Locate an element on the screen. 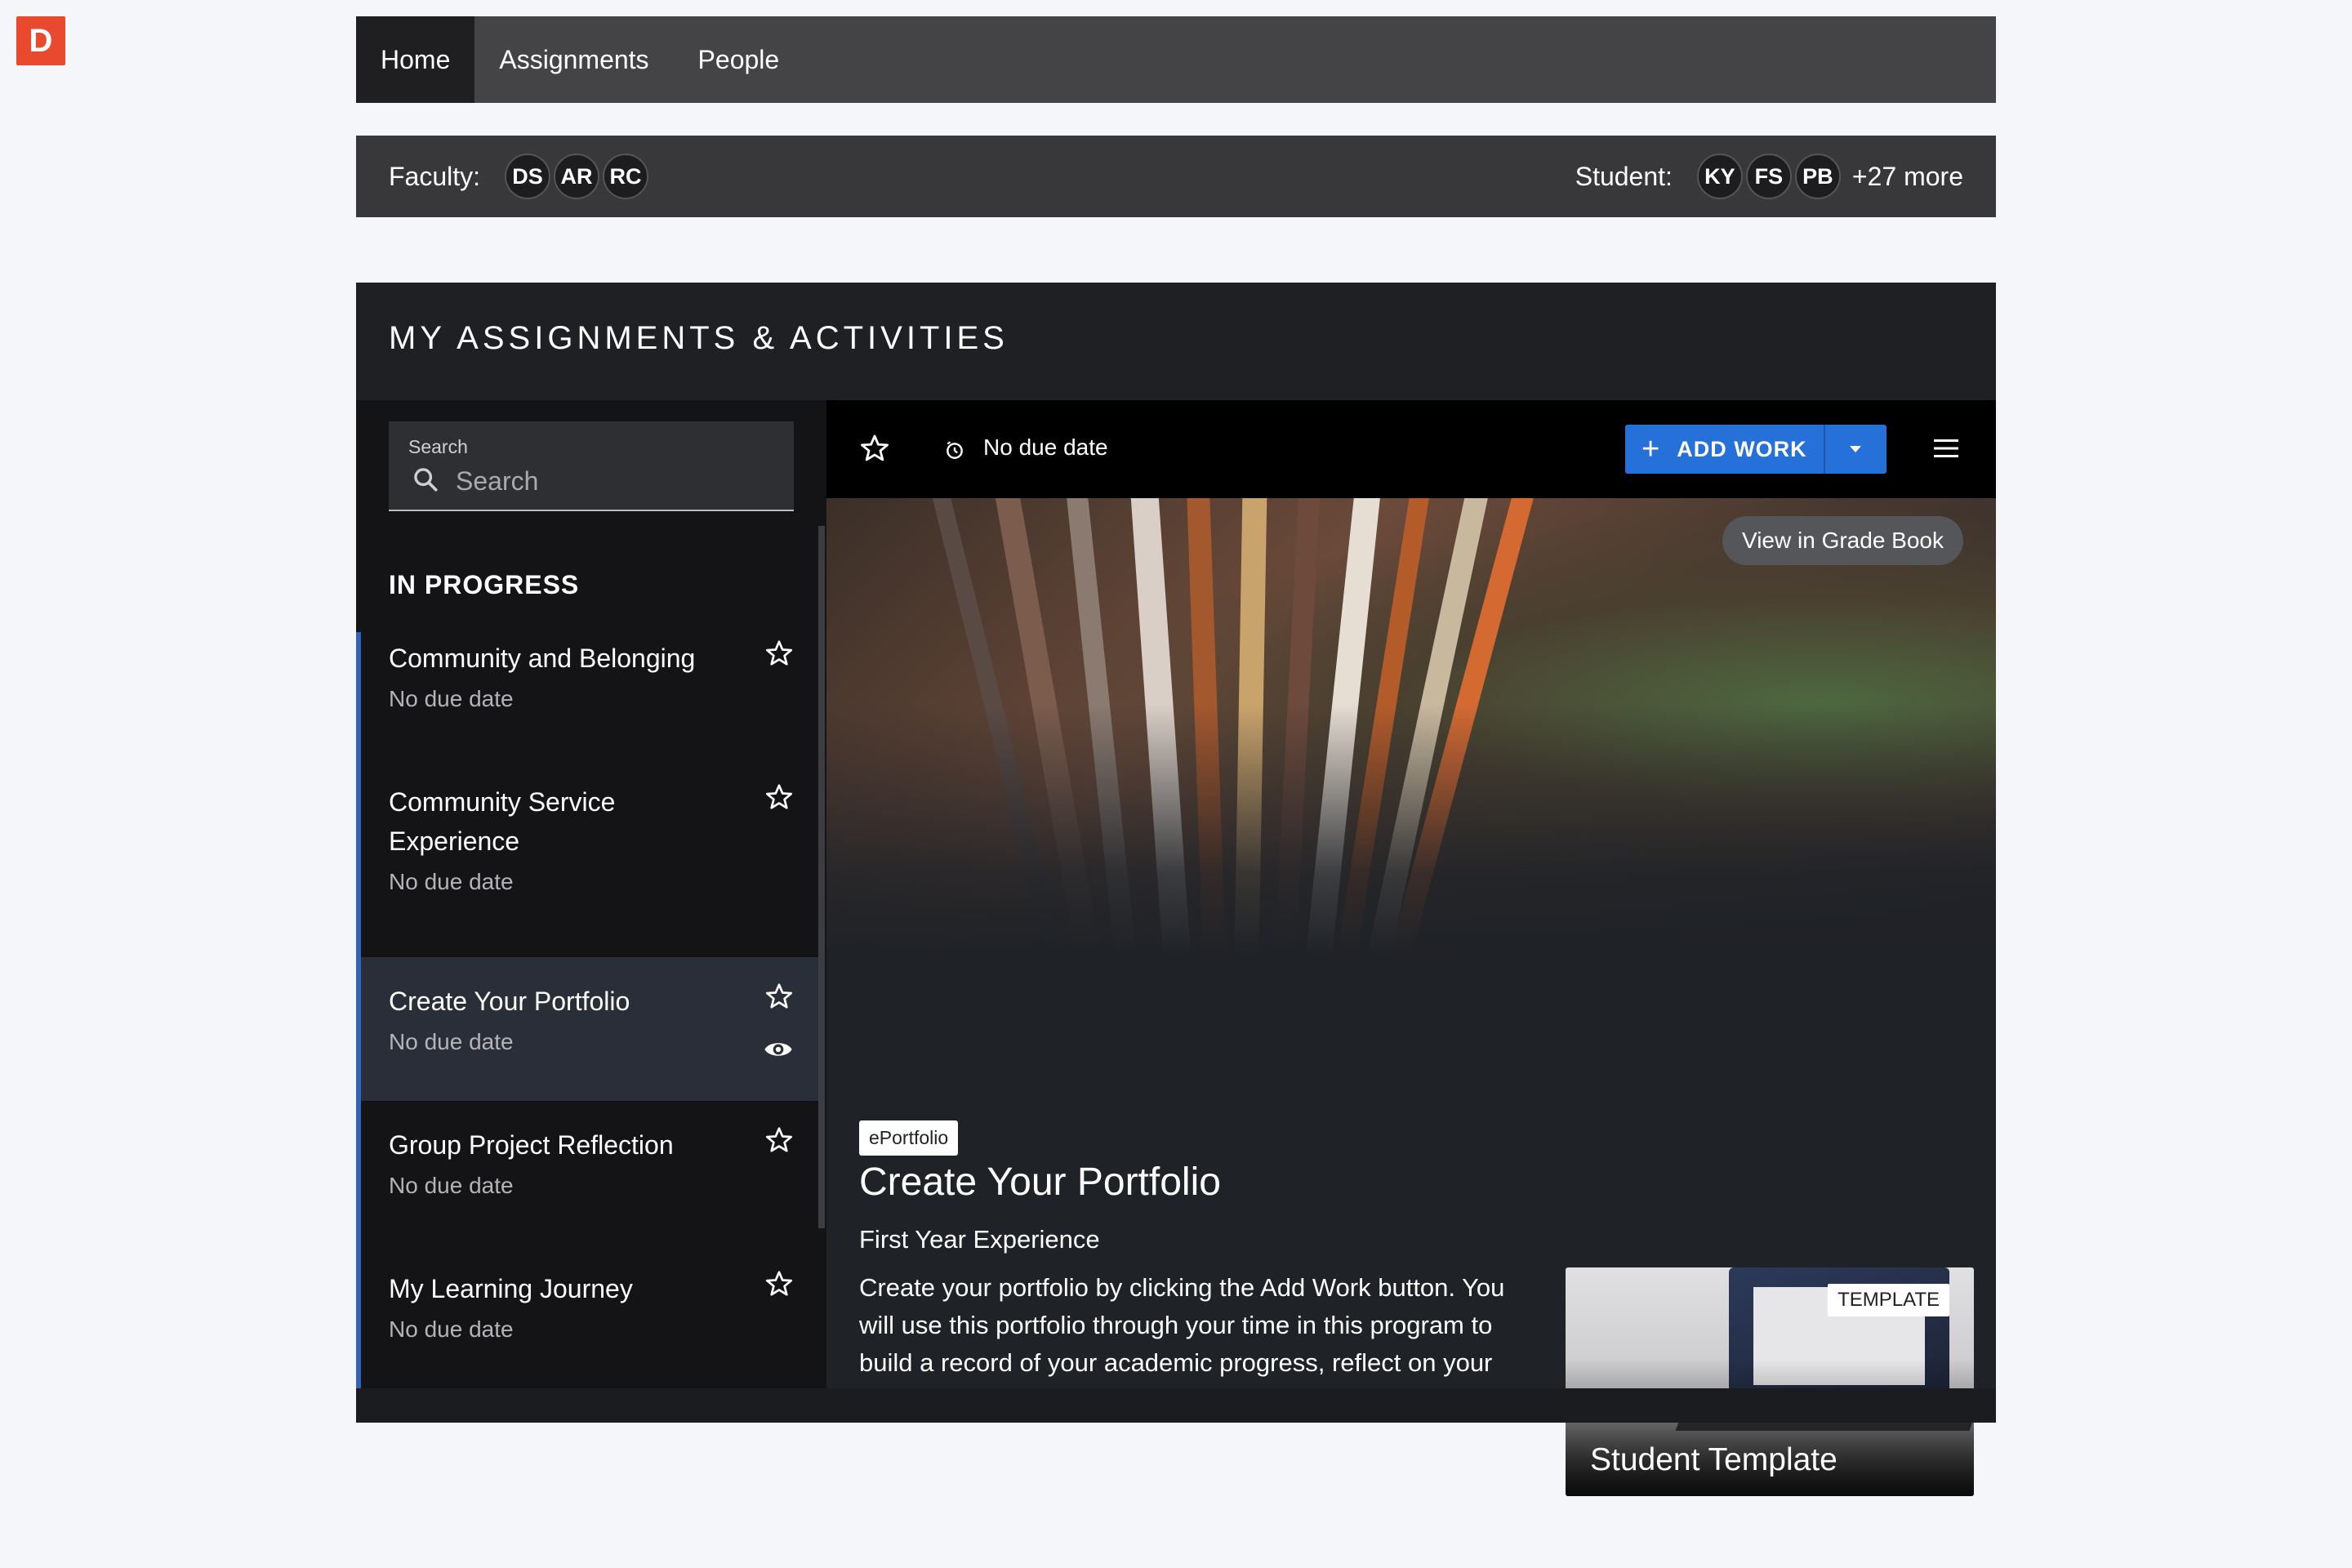  view-in-grade-book-button: View in Grade Book is located at coordinates (1842, 540).